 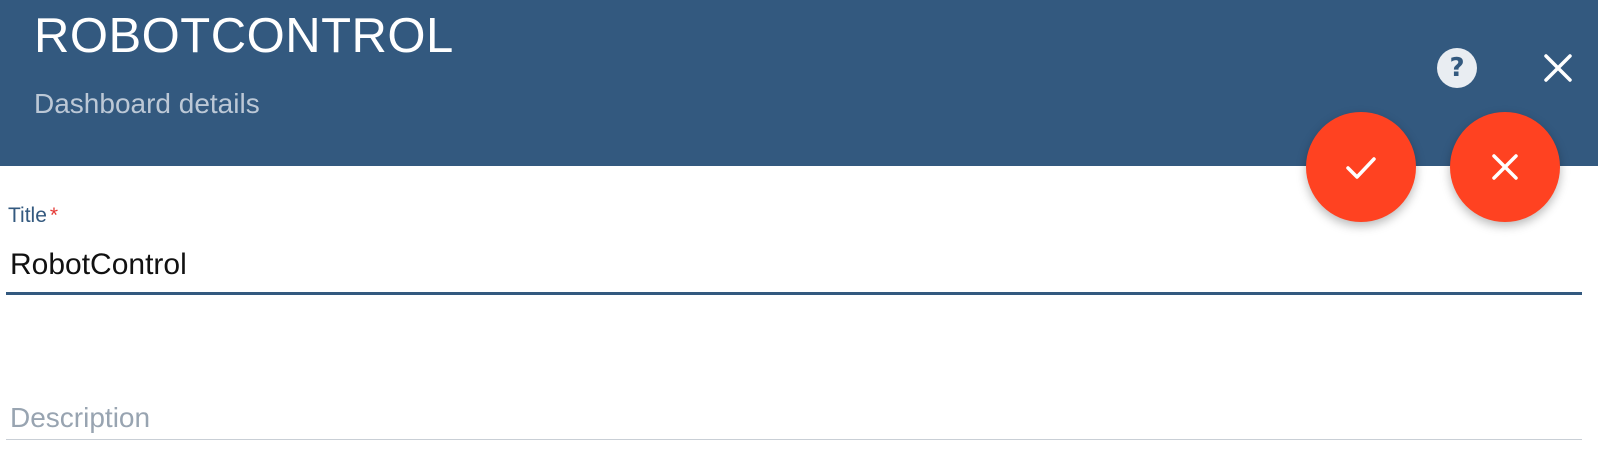 What do you see at coordinates (794, 293) in the screenshot?
I see `title-input-underline` at bounding box center [794, 293].